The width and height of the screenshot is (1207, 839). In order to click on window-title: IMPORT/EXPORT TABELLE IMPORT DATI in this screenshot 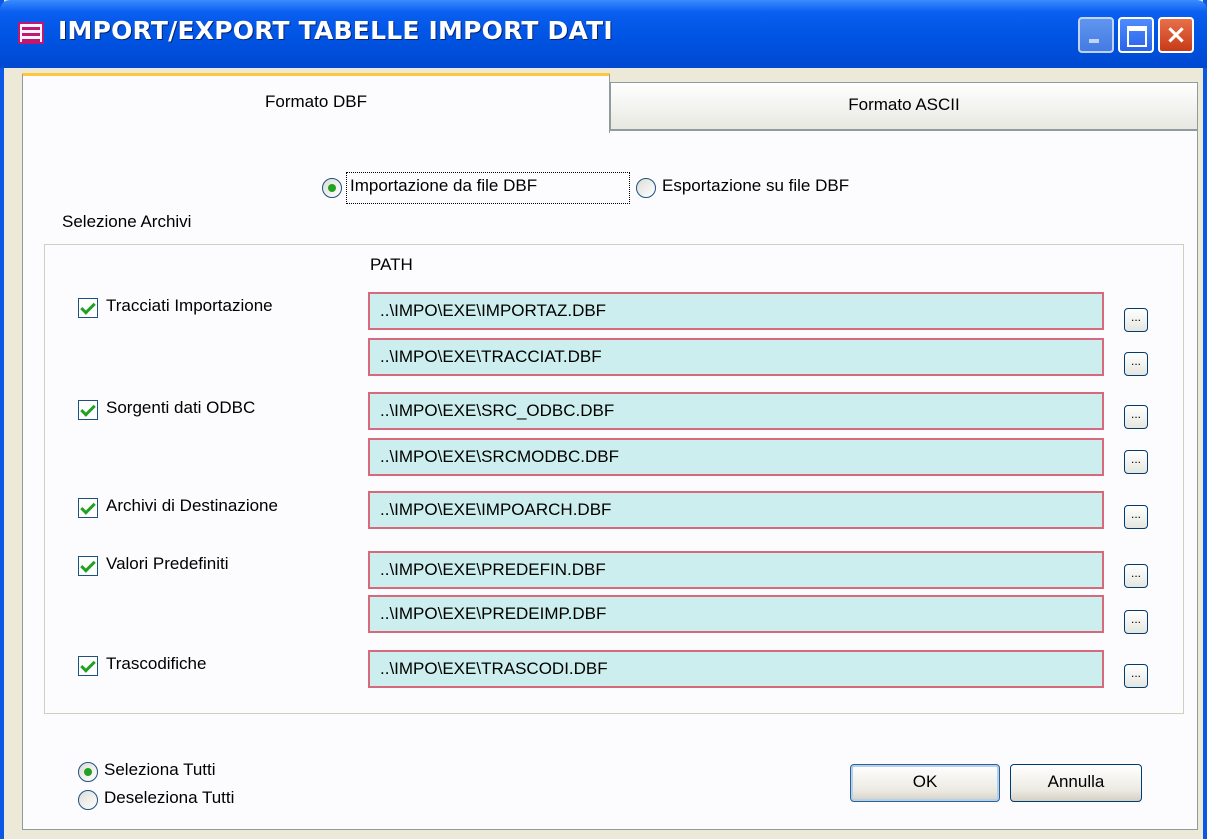, I will do `click(335, 30)`.